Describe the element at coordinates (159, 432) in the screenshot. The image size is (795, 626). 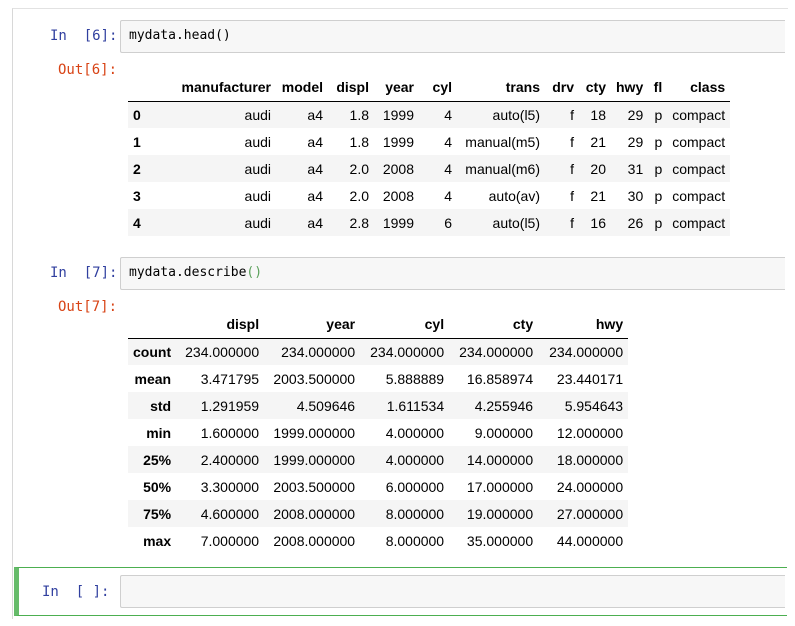
I see `row-index: min` at that location.